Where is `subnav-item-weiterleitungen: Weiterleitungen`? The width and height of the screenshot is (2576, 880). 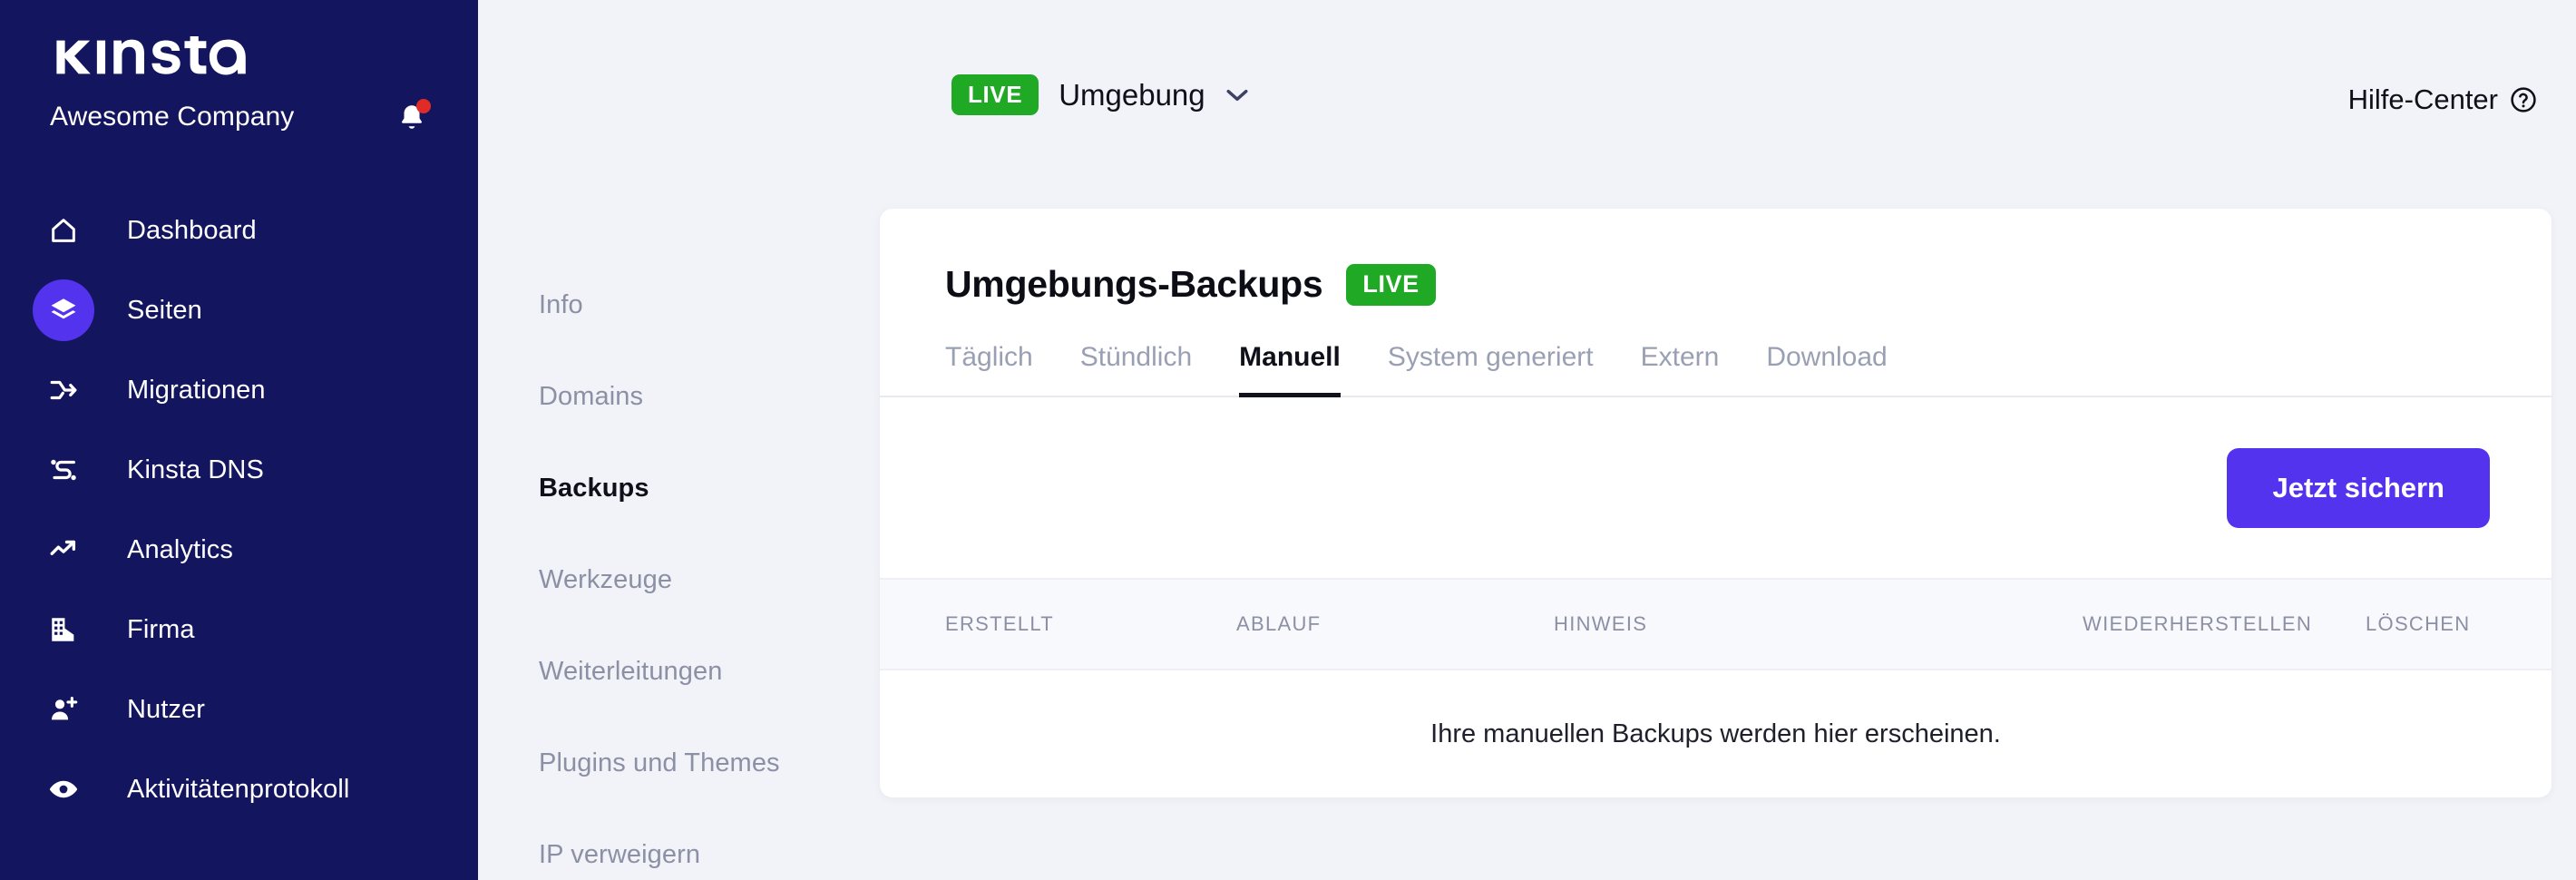 subnav-item-weiterleitungen: Weiterleitungen is located at coordinates (677, 672).